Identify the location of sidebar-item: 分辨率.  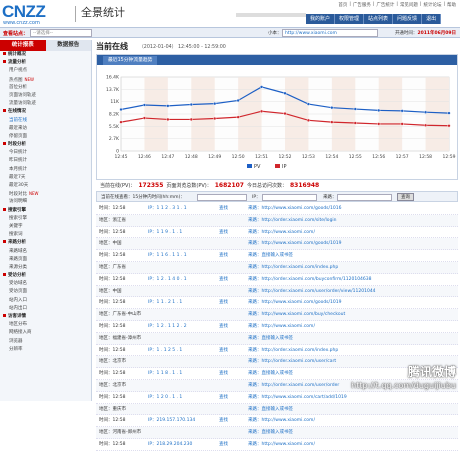
(45, 350).